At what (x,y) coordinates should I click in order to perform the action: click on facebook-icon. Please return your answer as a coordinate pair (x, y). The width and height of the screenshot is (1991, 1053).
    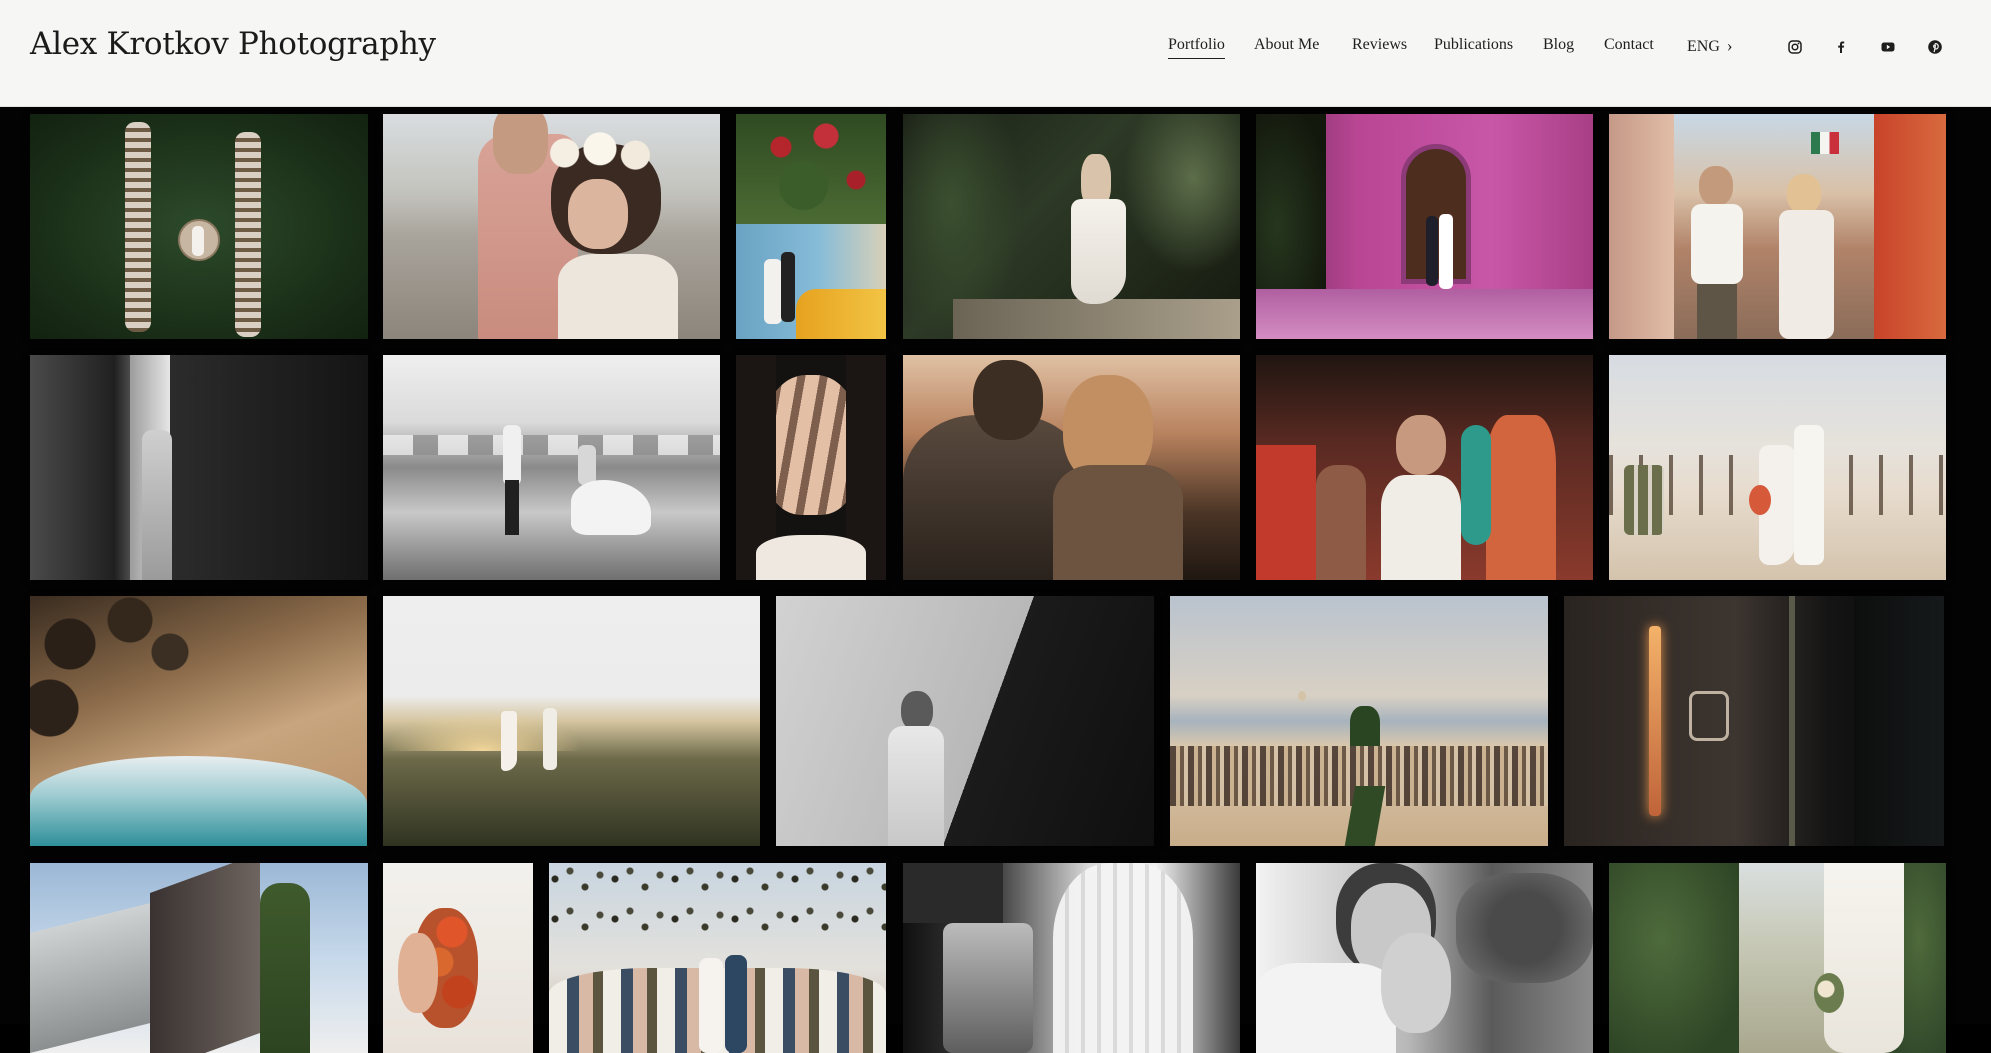
    Looking at the image, I should click on (1841, 47).